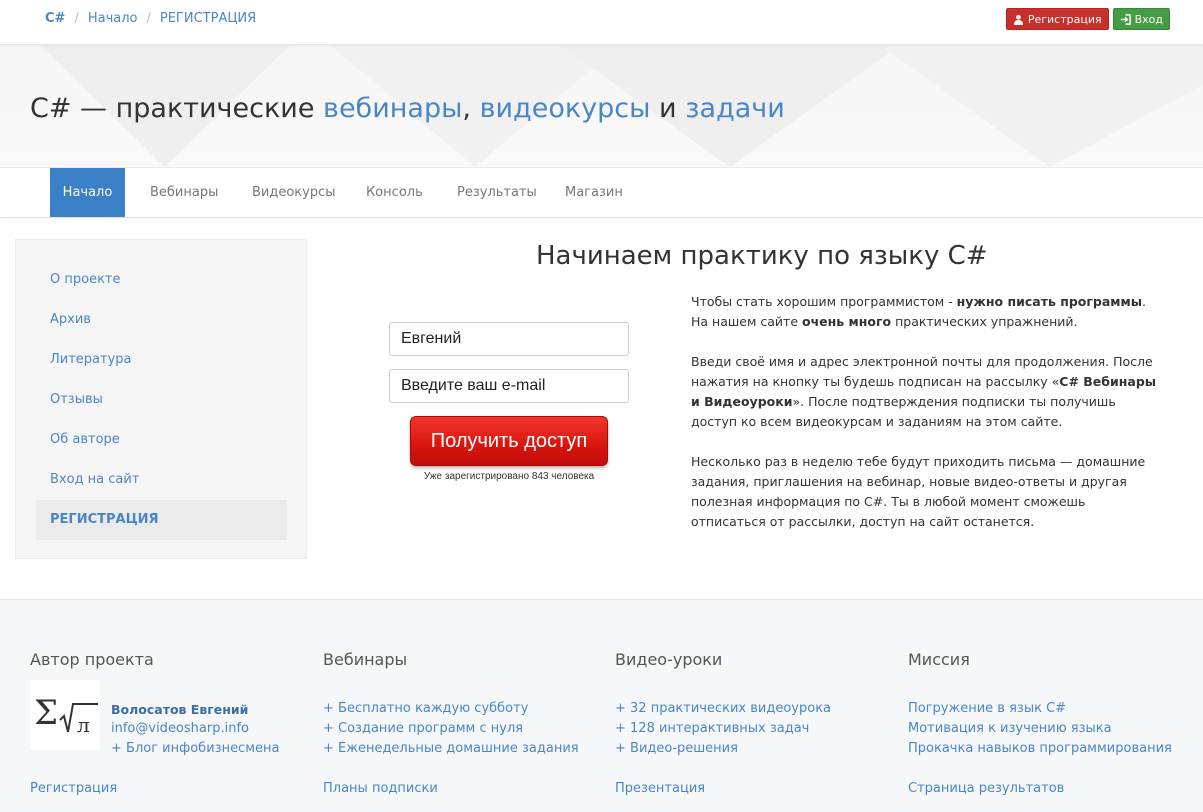 The width and height of the screenshot is (1203, 812). What do you see at coordinates (161, 520) in the screenshot?
I see `sidebar-item-registration: РЕГИСТРАЦИЯ` at bounding box center [161, 520].